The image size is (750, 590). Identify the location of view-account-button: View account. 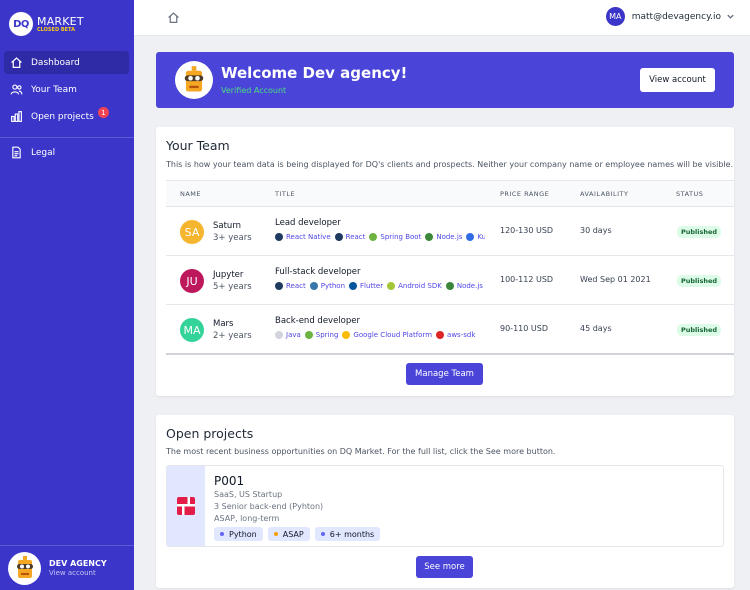
(677, 80).